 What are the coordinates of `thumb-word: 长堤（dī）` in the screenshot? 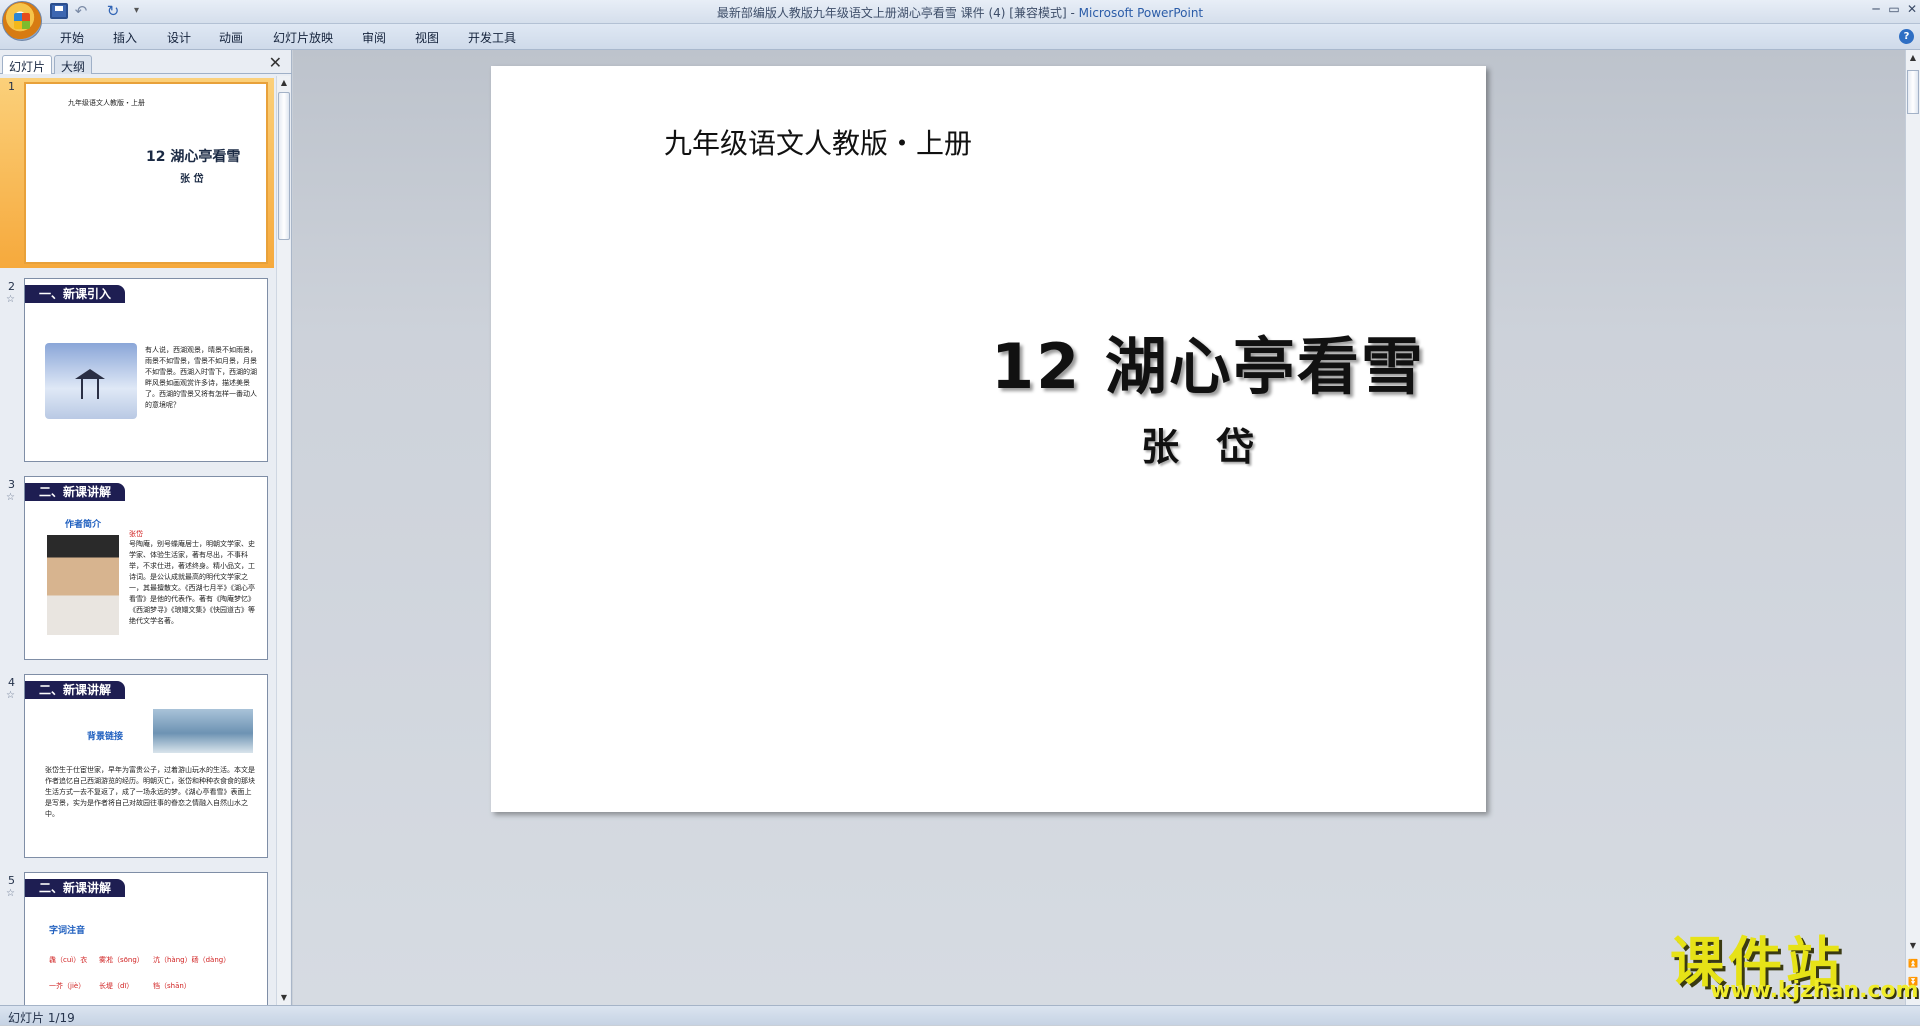 It's located at (116, 986).